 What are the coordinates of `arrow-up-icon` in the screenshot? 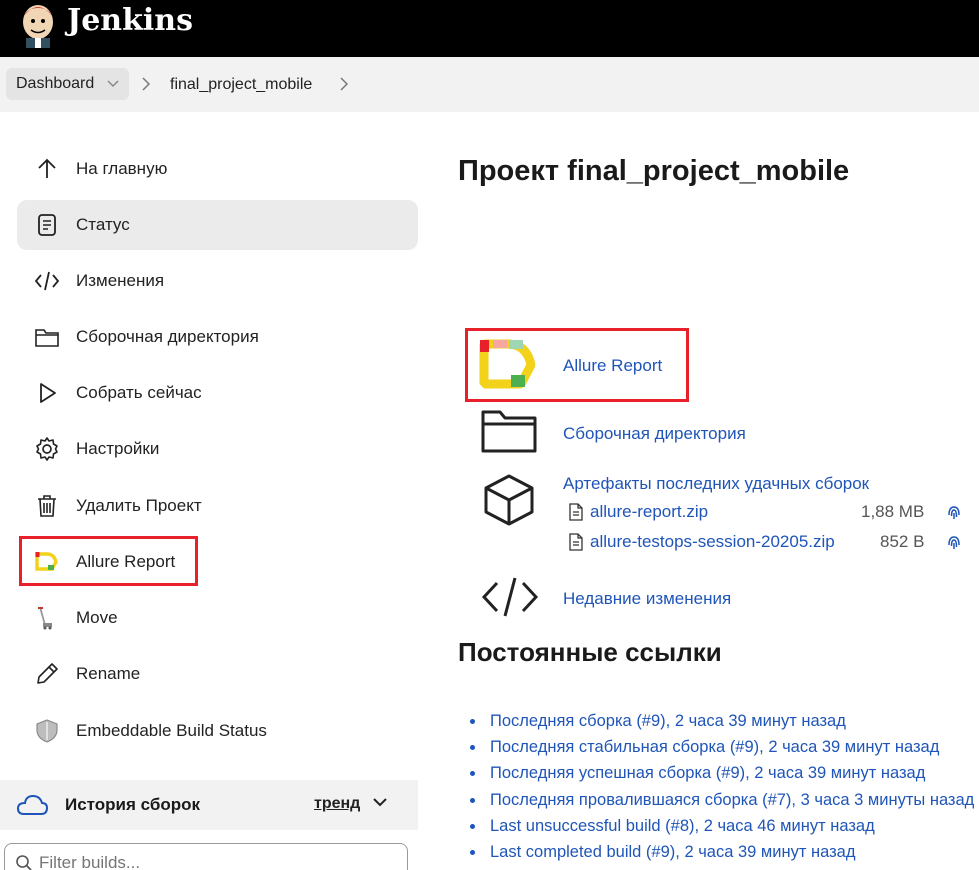 It's located at (47, 169).